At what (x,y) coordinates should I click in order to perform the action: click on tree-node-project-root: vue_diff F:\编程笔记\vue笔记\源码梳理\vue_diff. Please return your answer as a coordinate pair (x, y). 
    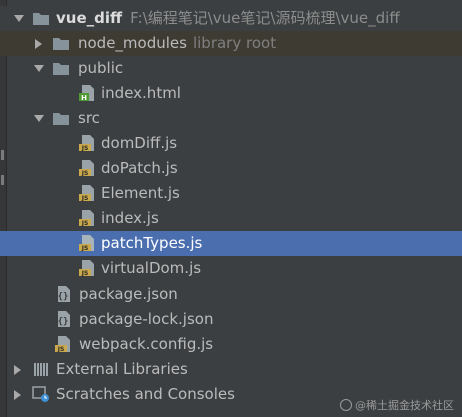
    Looking at the image, I should click on (231, 18).